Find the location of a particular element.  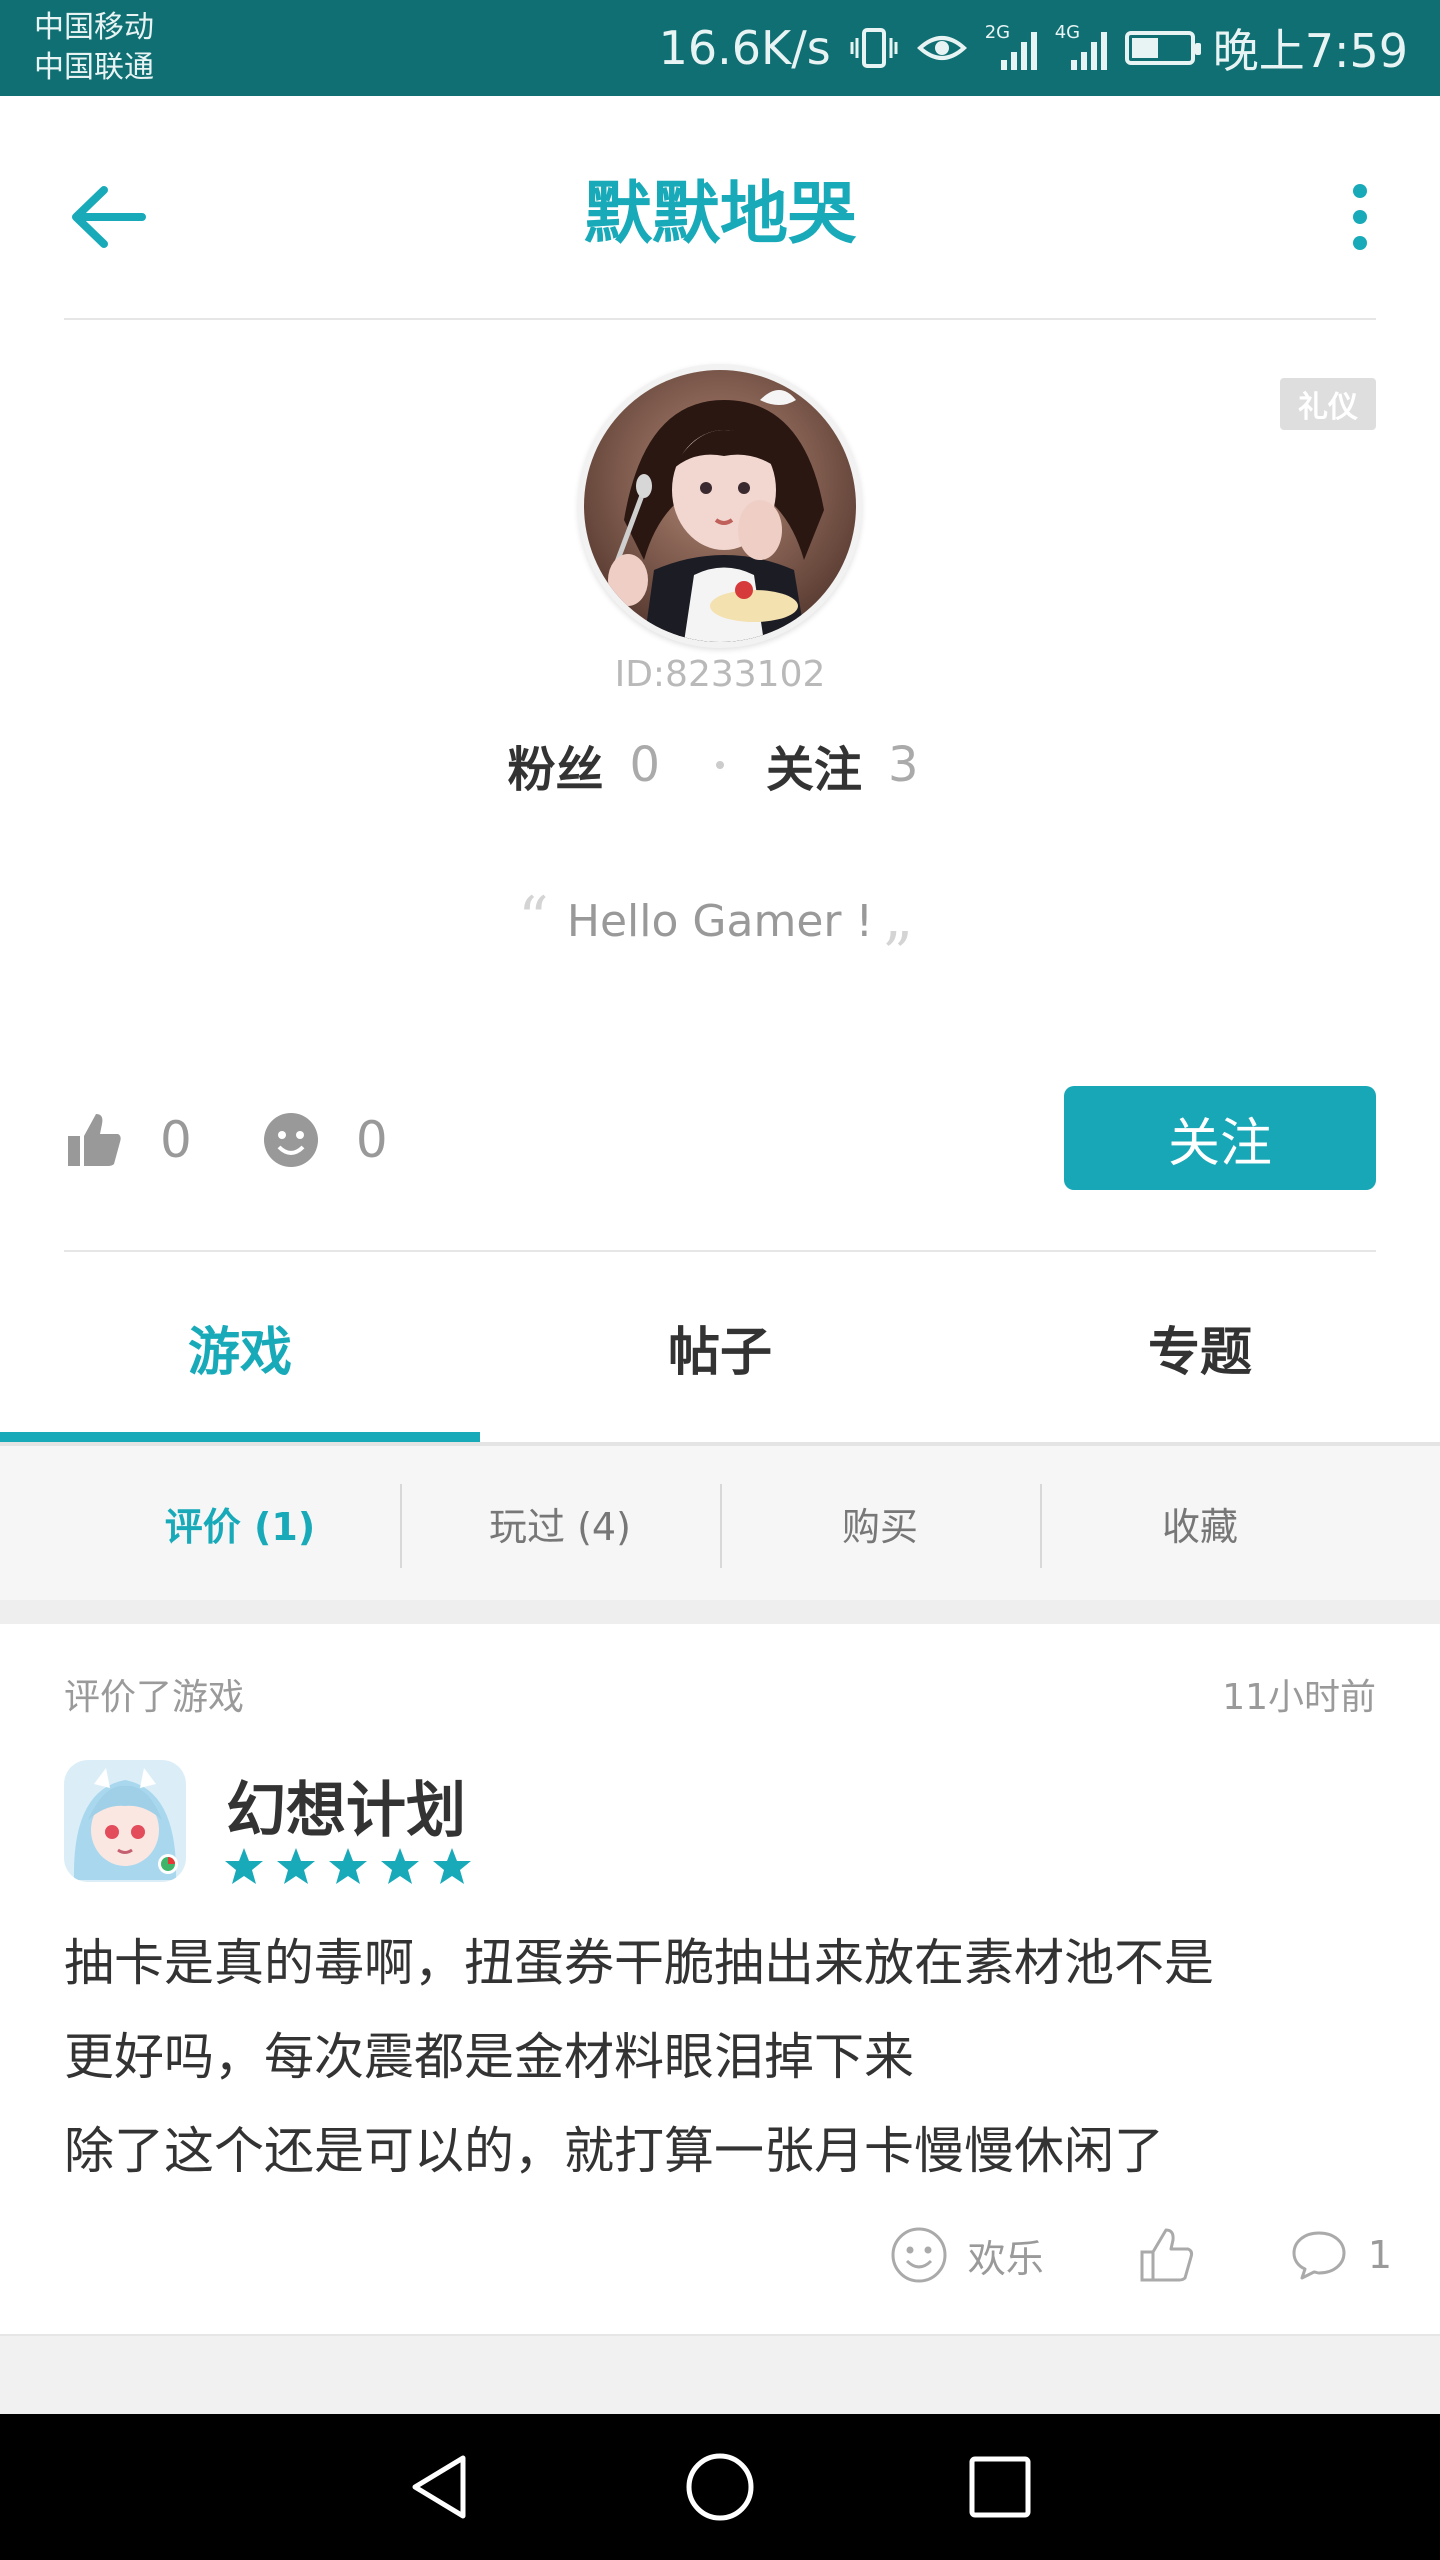

follow-stats: 粉丝 0 关注 3 is located at coordinates (720, 765).